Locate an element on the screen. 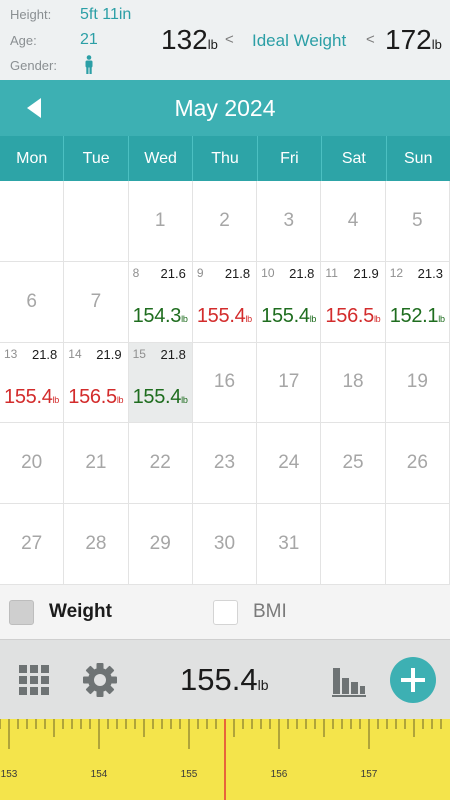  weight-checkbox is located at coordinates (21, 612).